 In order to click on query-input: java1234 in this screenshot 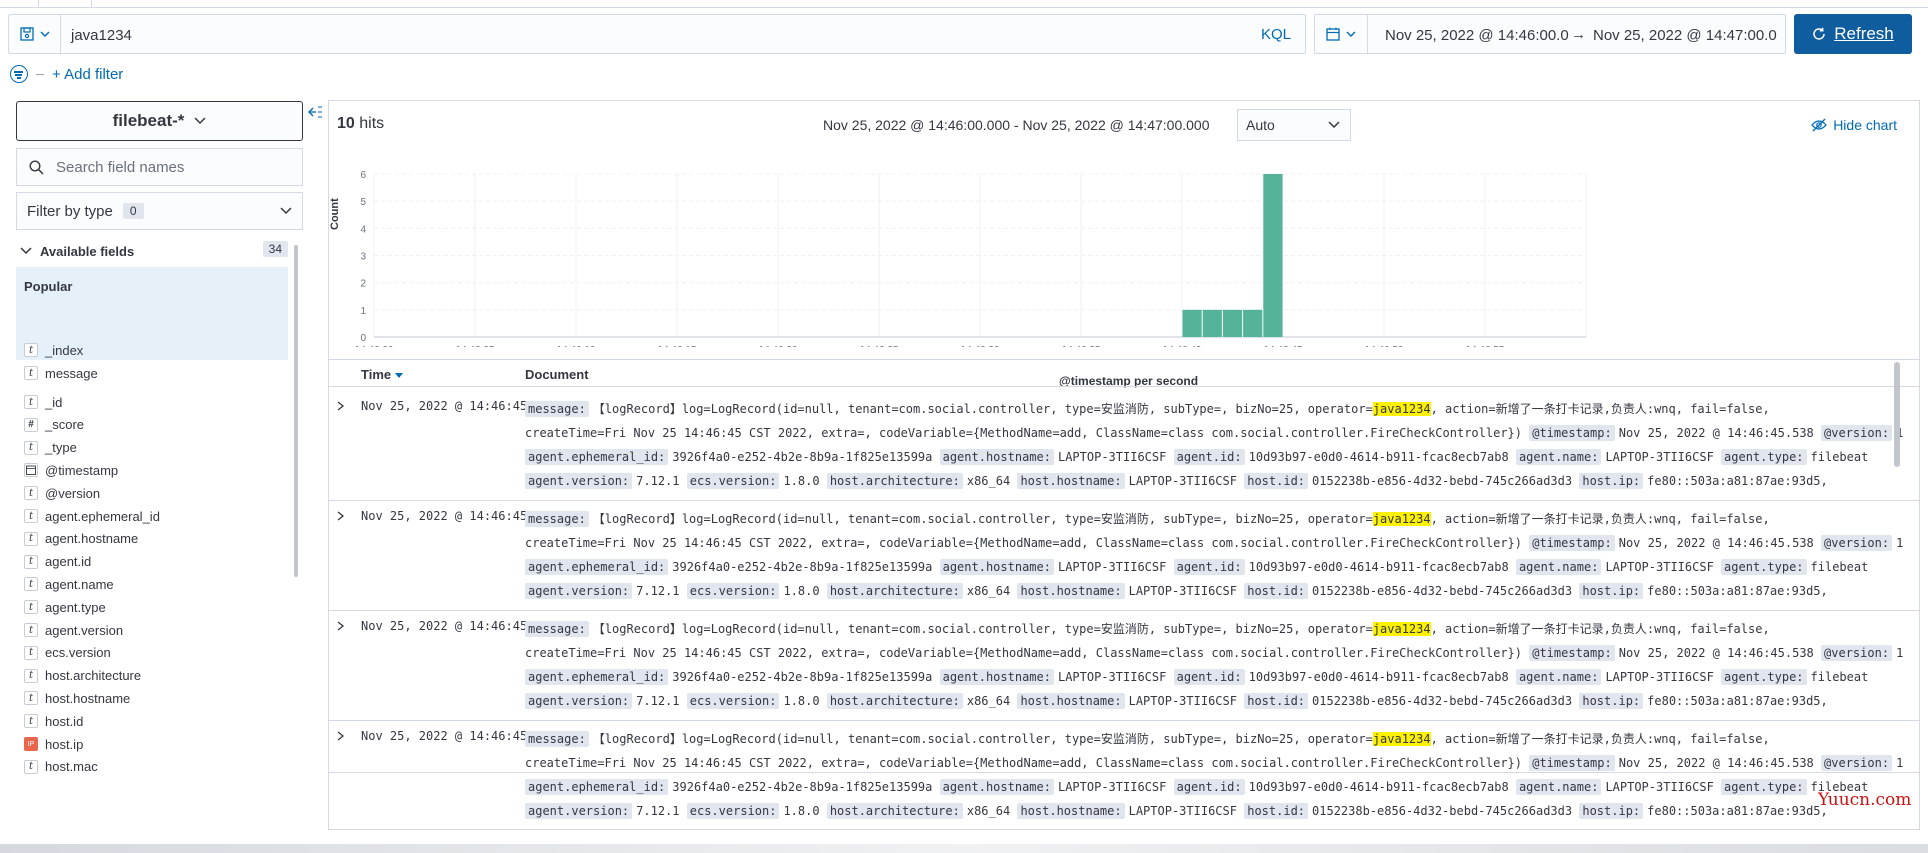, I will do `click(101, 35)`.